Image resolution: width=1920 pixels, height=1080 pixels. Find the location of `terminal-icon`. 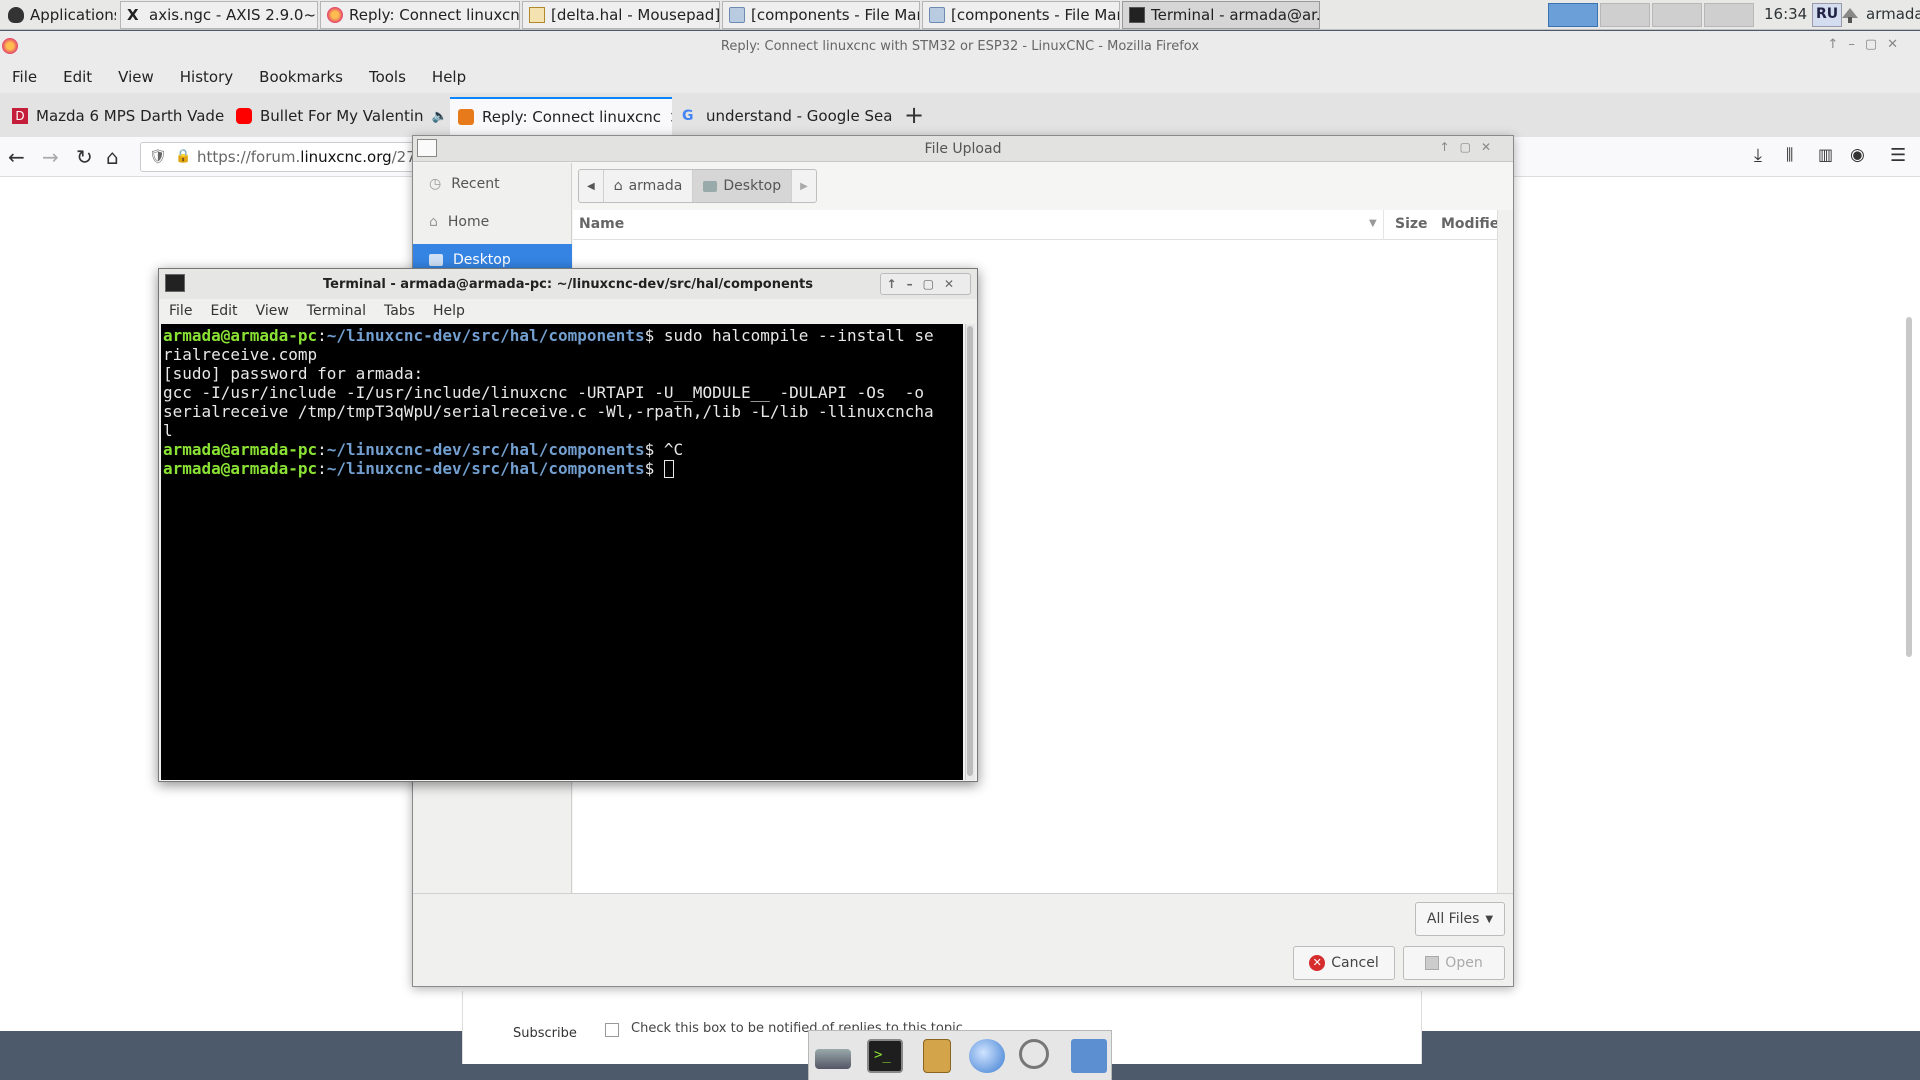

terminal-icon is located at coordinates (175, 283).